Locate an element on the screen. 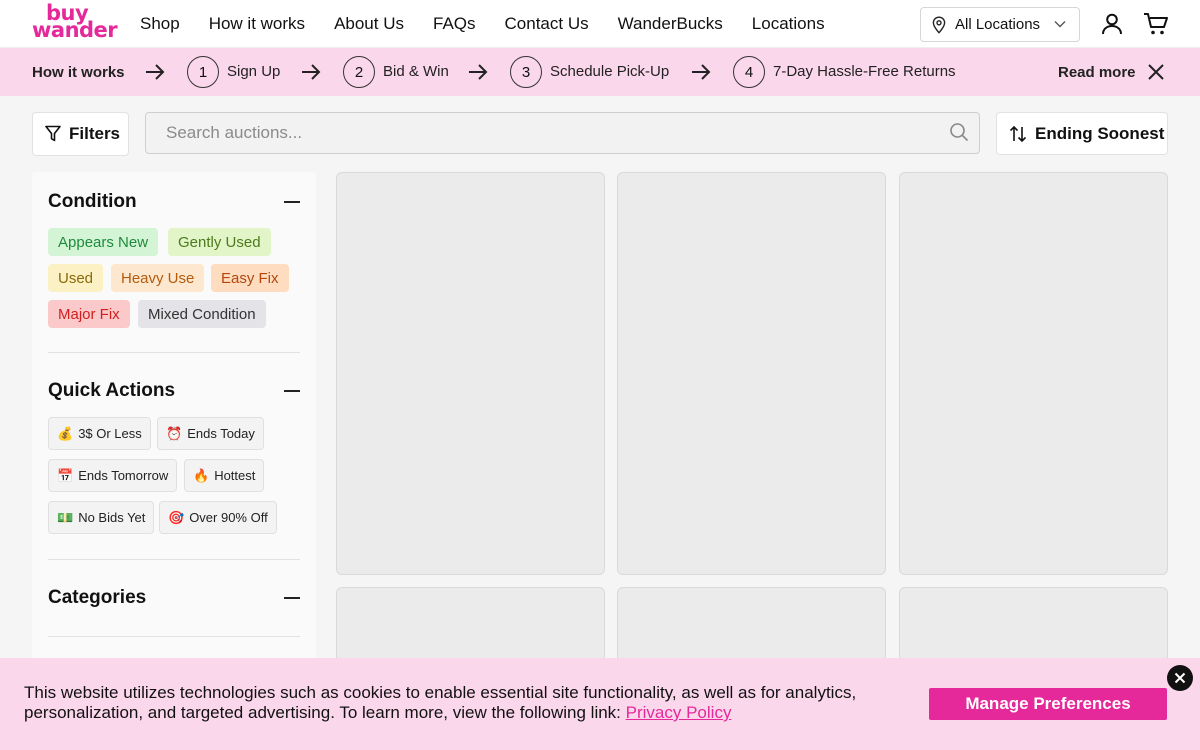  quick-actions-heading: Quick Actions is located at coordinates (112, 390).